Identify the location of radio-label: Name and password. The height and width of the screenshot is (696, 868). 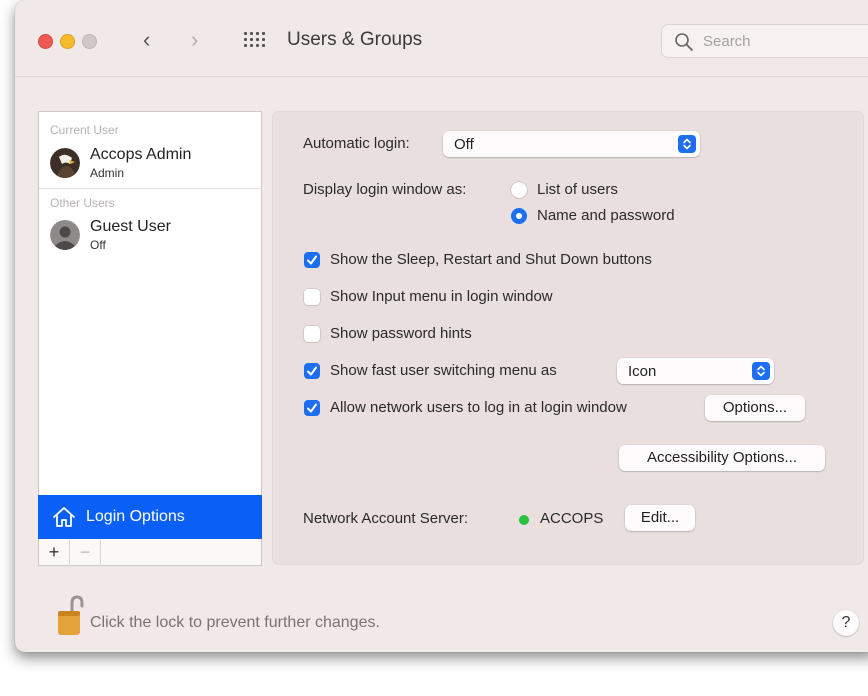
(606, 215).